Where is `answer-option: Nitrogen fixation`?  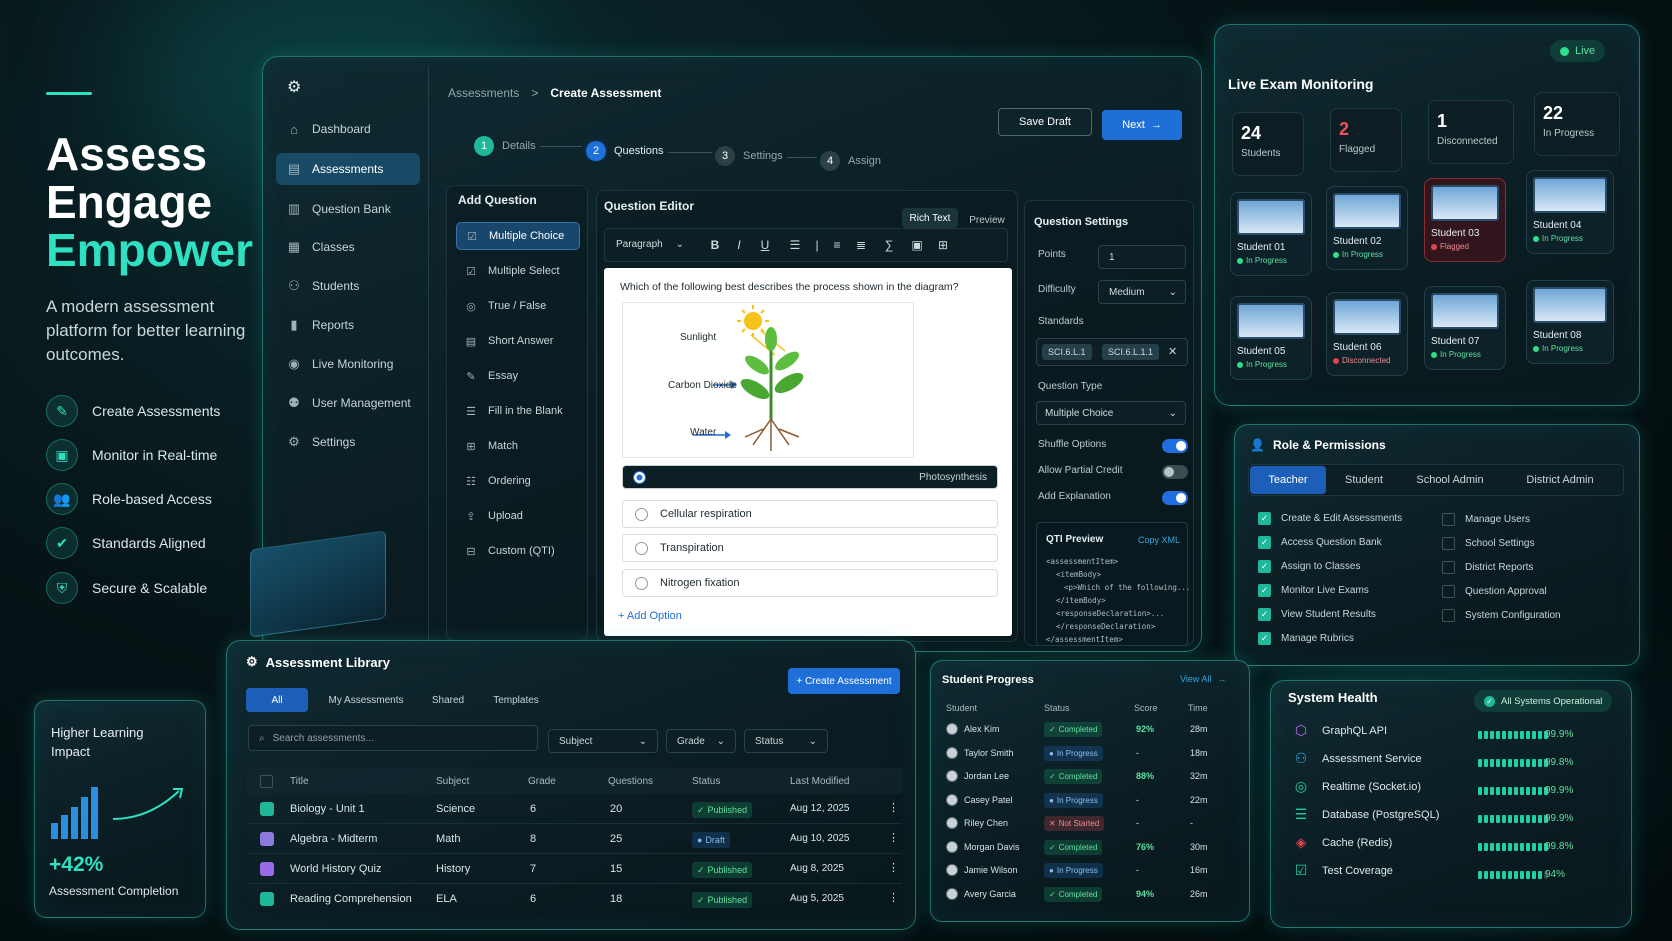 answer-option: Nitrogen fixation is located at coordinates (810, 583).